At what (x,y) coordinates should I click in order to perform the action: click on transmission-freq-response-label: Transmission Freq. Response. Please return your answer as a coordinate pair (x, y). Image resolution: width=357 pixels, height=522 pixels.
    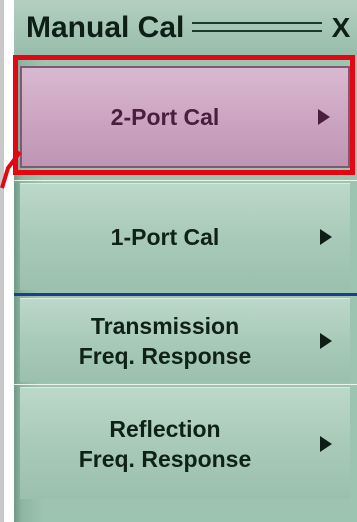
    Looking at the image, I should click on (165, 340).